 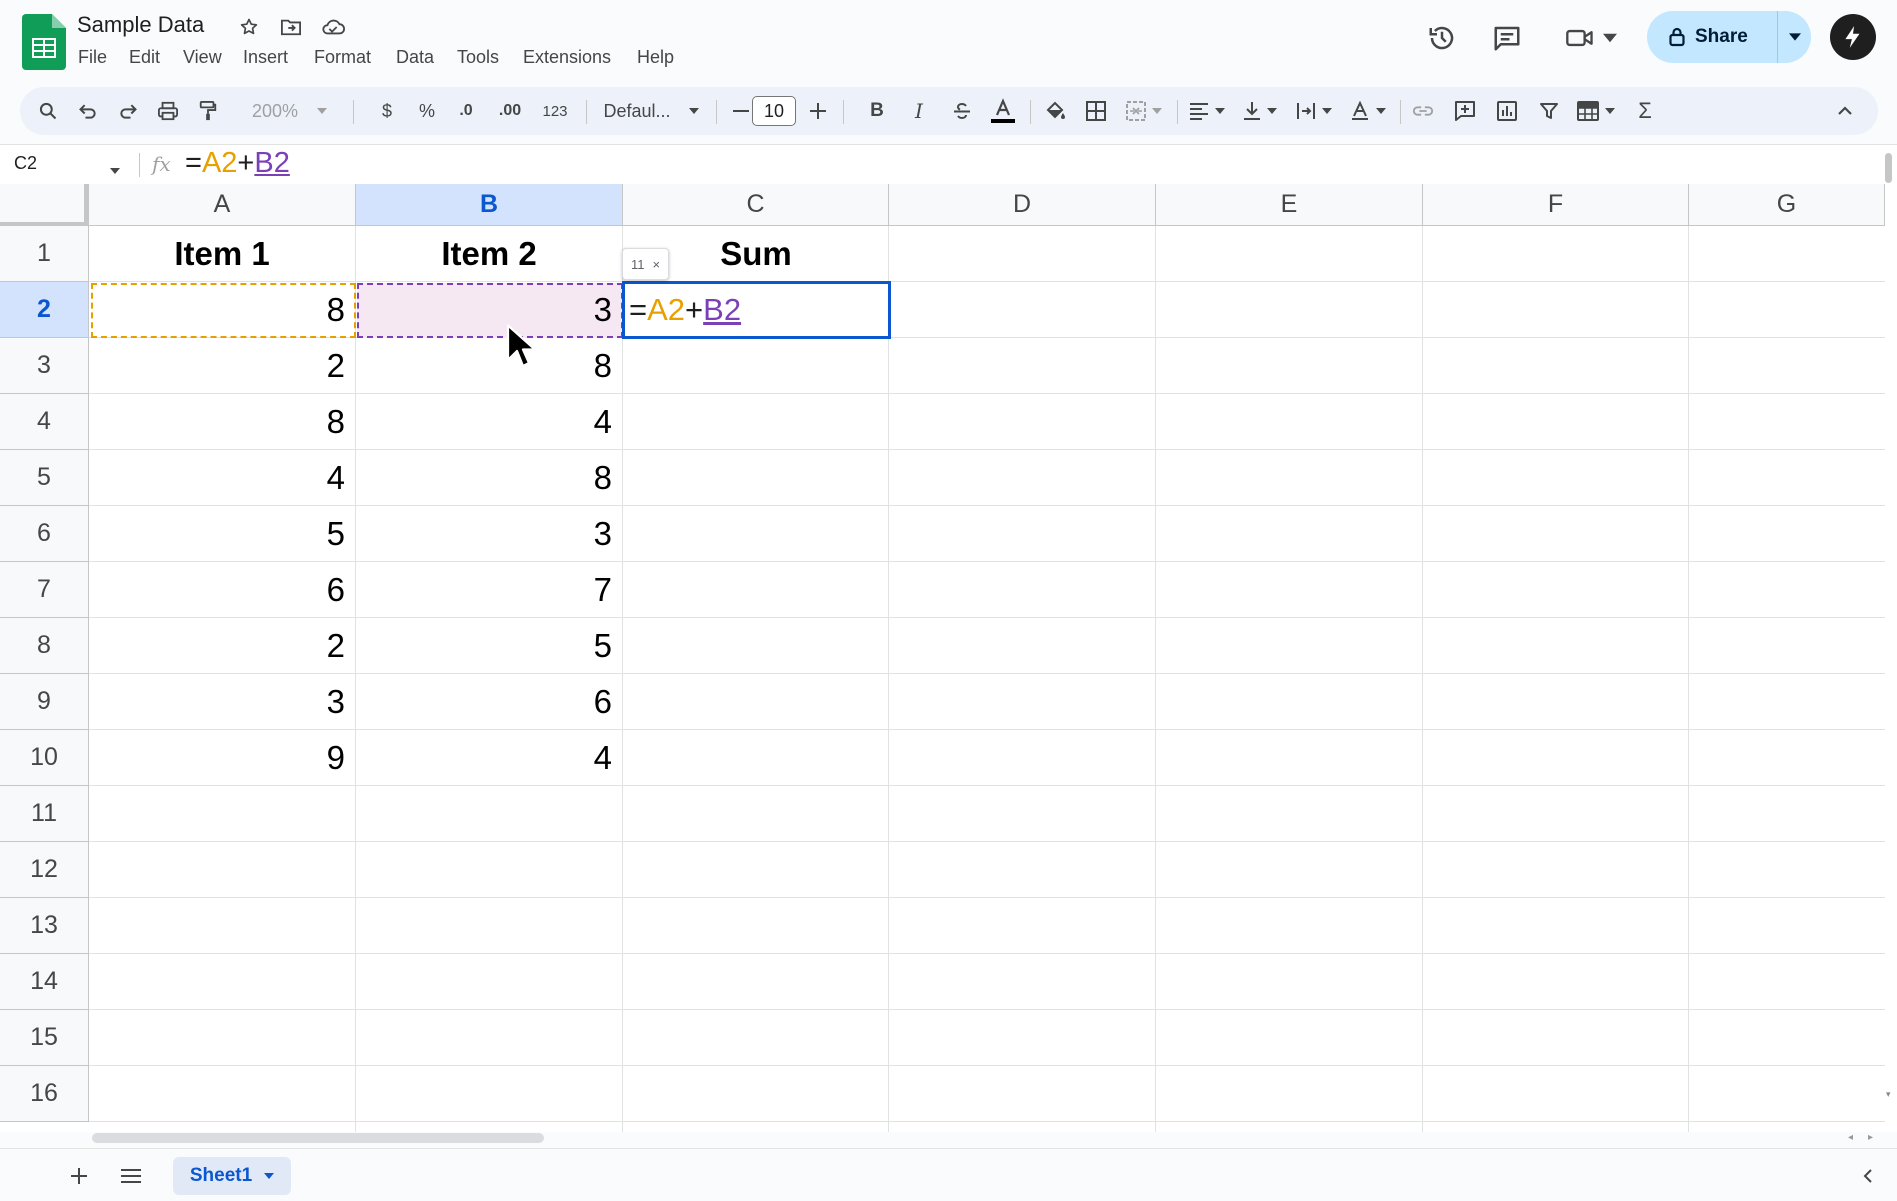 What do you see at coordinates (1853, 37) in the screenshot?
I see `account-avatar` at bounding box center [1853, 37].